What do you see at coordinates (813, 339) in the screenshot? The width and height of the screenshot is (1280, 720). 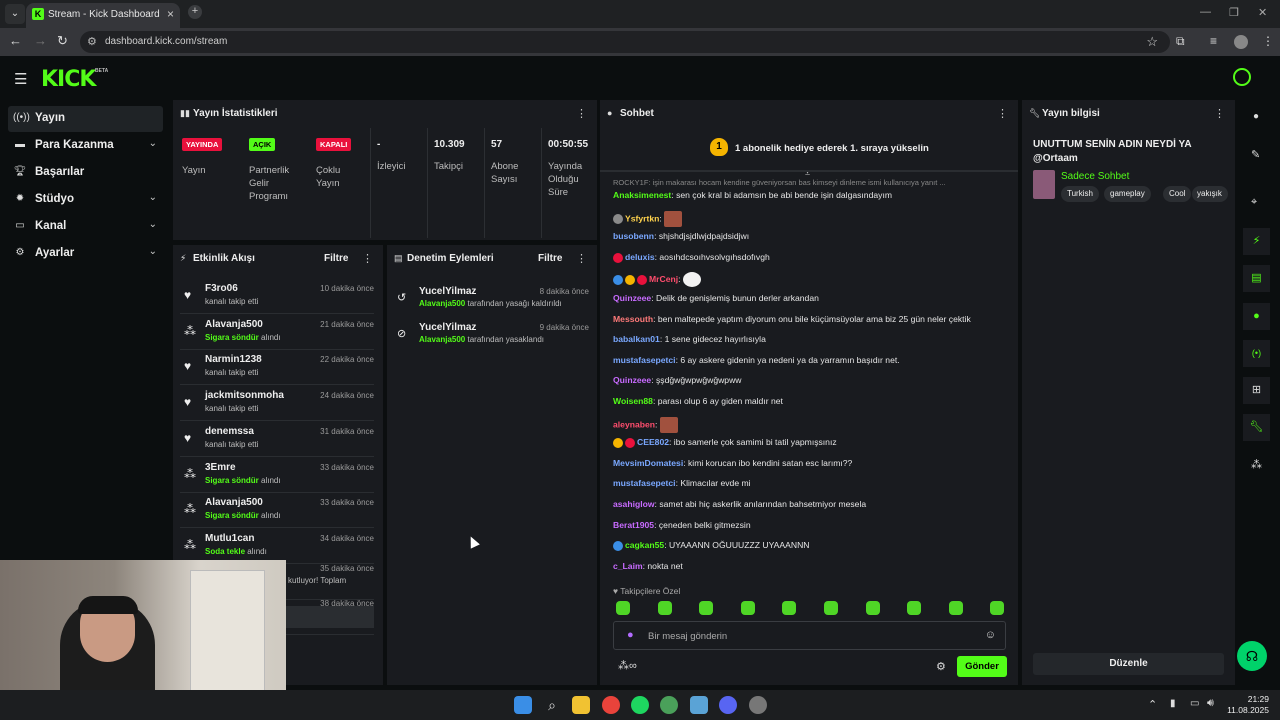 I see `chat-message: babalkan01: 1 sene gidecez hayırlısıyla` at bounding box center [813, 339].